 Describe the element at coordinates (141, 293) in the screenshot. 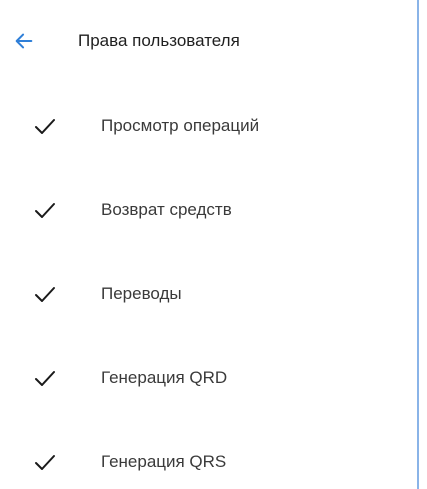

I see `permission-label: Переводы` at that location.